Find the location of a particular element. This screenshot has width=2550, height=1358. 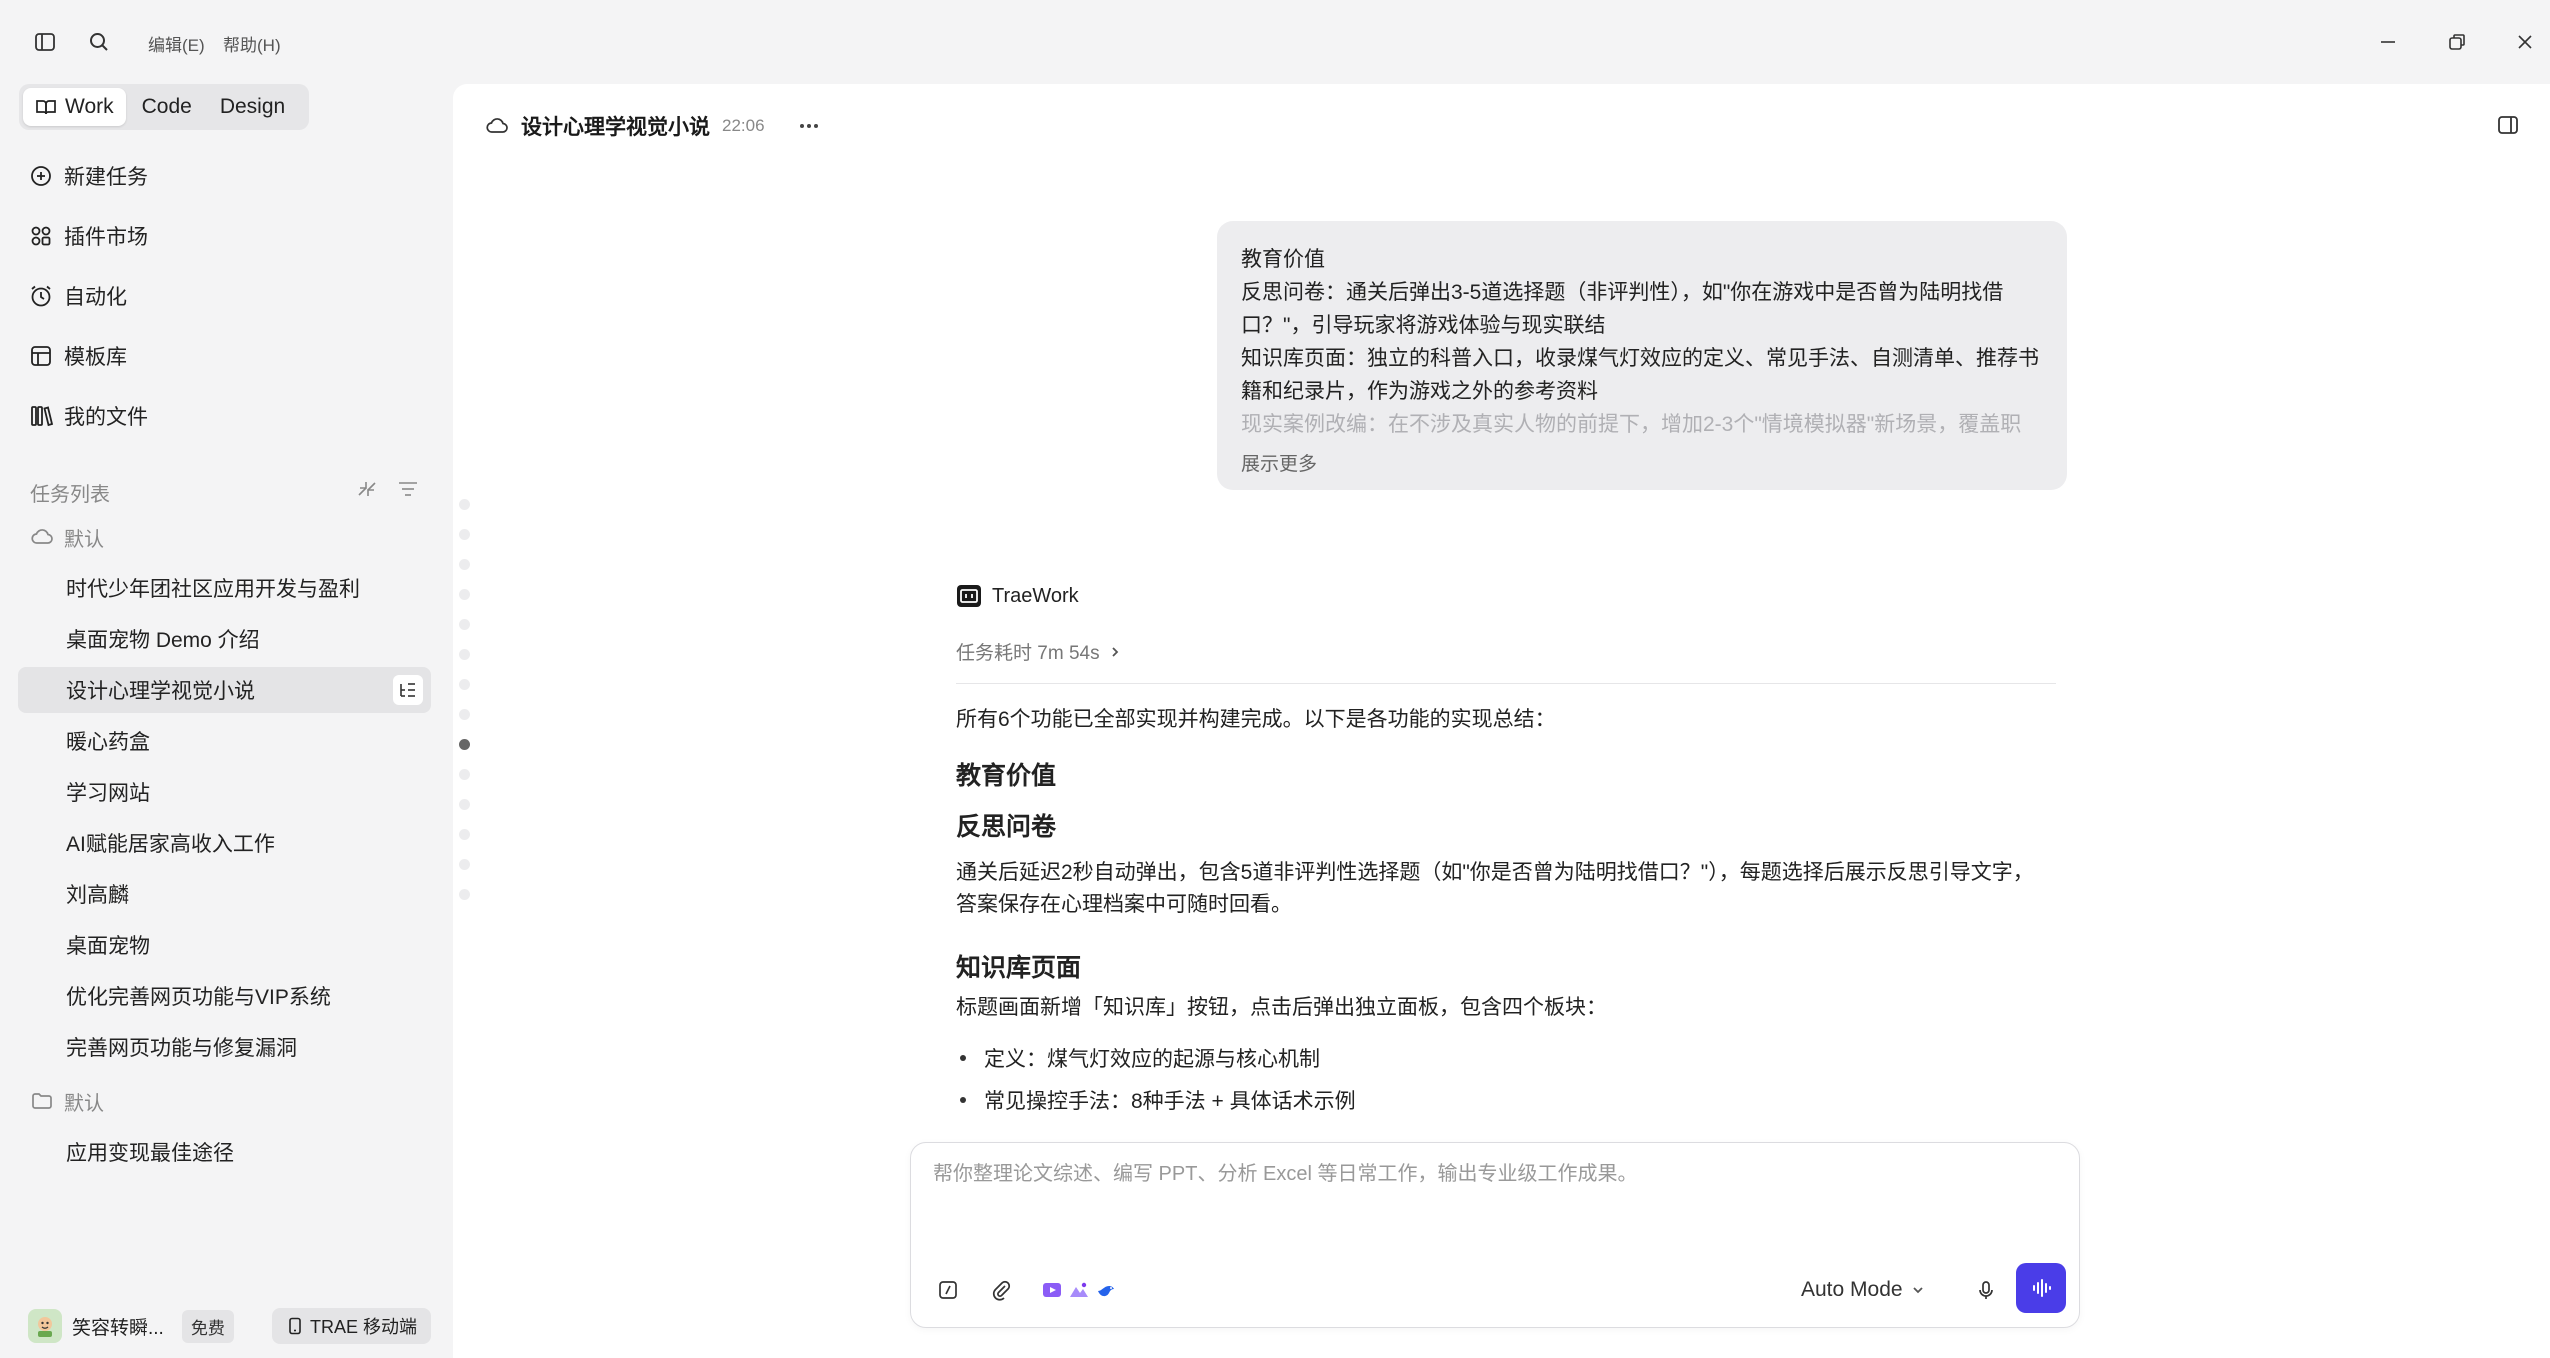

image-tool-icon is located at coordinates (1079, 1290).